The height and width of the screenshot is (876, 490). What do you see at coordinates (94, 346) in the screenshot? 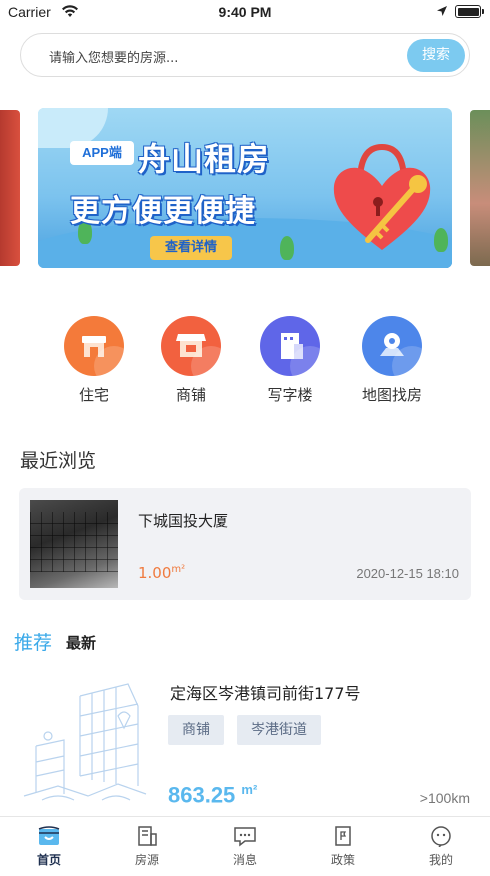
I see `house-icon` at bounding box center [94, 346].